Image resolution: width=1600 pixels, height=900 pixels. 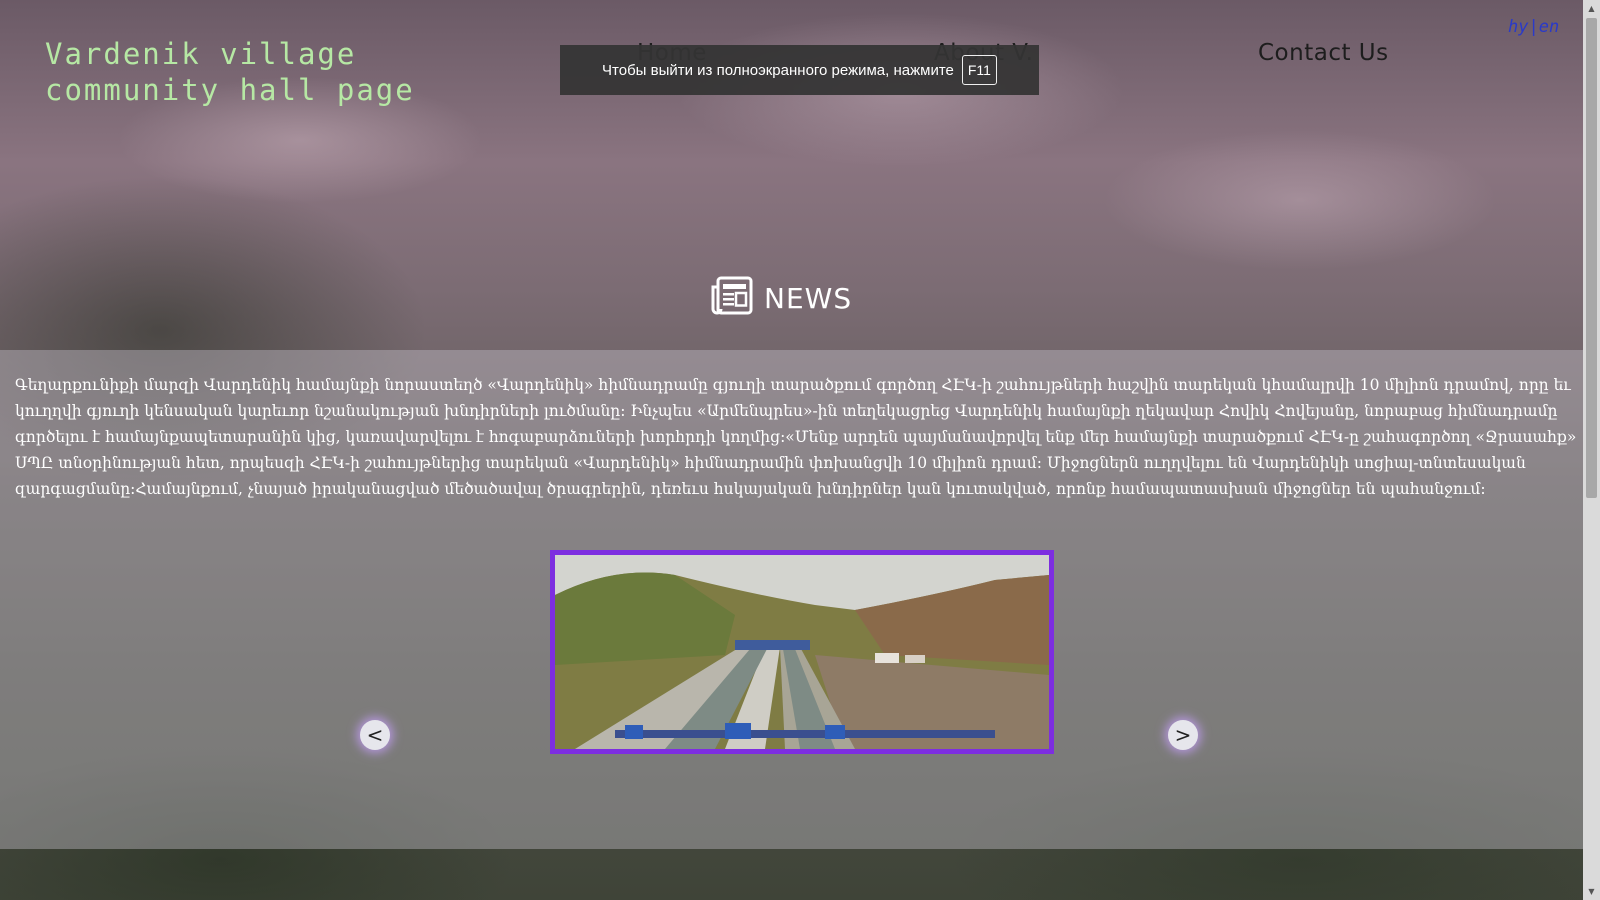 I want to click on language-switch: hy|en, so click(x=1533, y=27).